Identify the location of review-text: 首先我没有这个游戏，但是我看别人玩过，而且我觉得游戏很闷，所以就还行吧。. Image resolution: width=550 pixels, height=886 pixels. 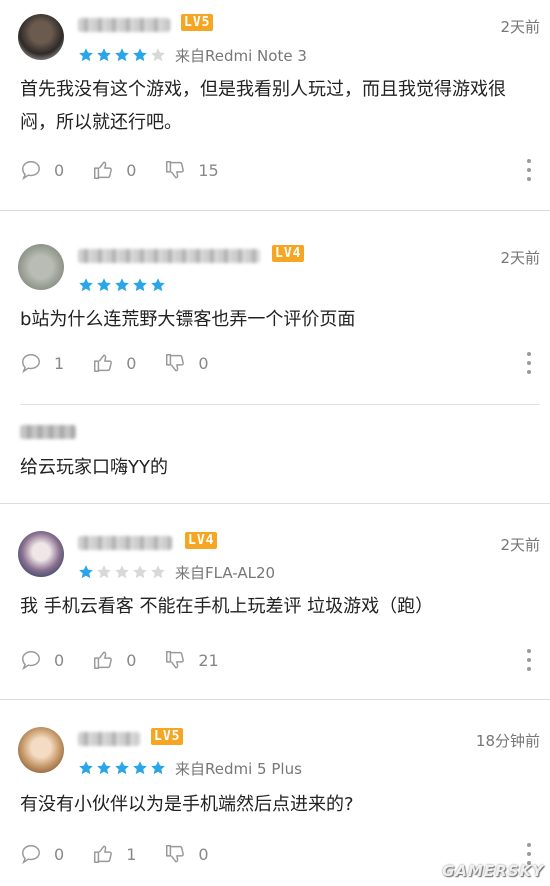
(263, 106).